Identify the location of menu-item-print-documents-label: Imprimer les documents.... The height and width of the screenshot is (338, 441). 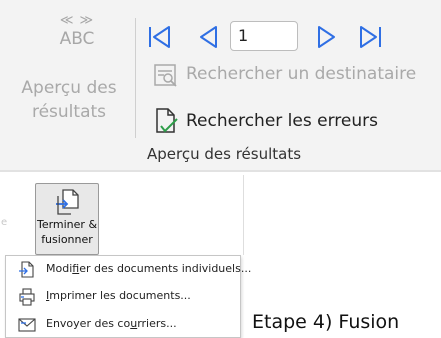
(118, 295).